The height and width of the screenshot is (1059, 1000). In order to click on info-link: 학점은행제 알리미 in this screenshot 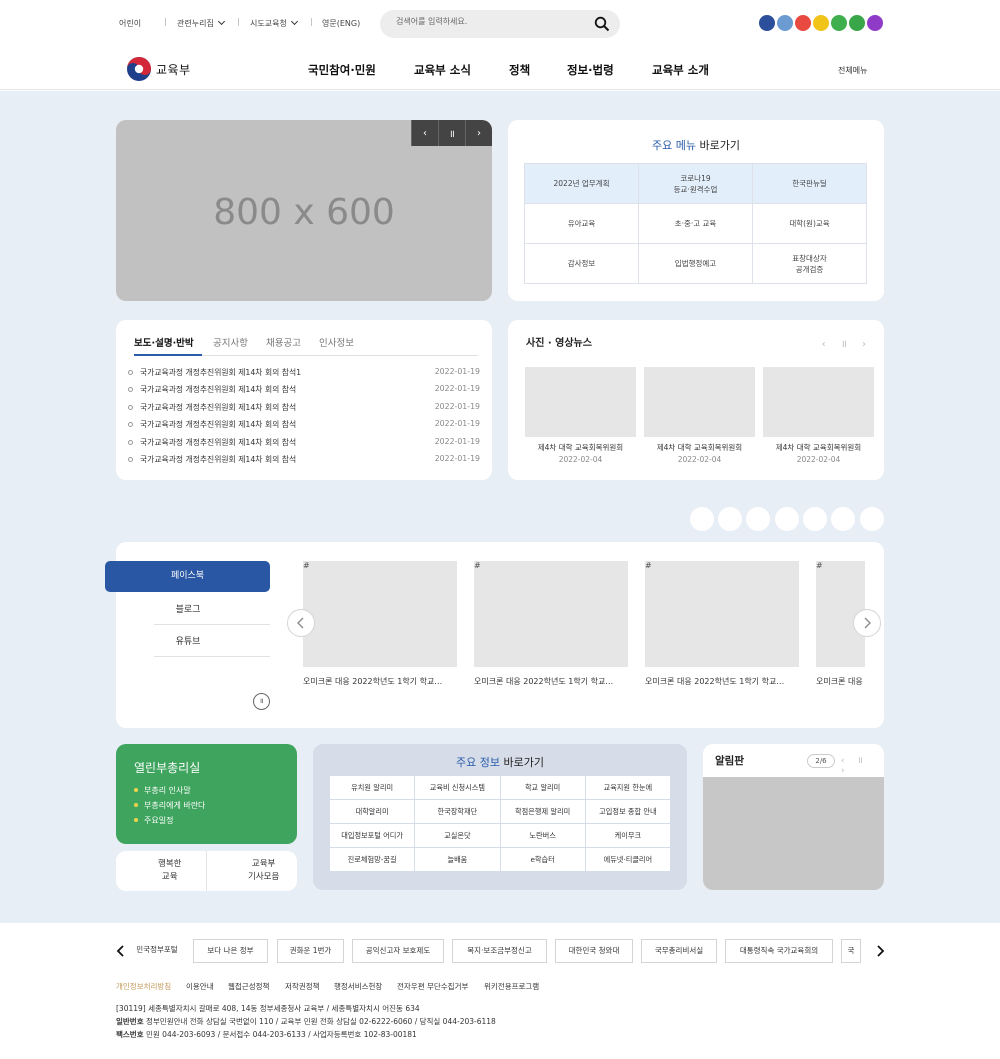, I will do `click(542, 811)`.